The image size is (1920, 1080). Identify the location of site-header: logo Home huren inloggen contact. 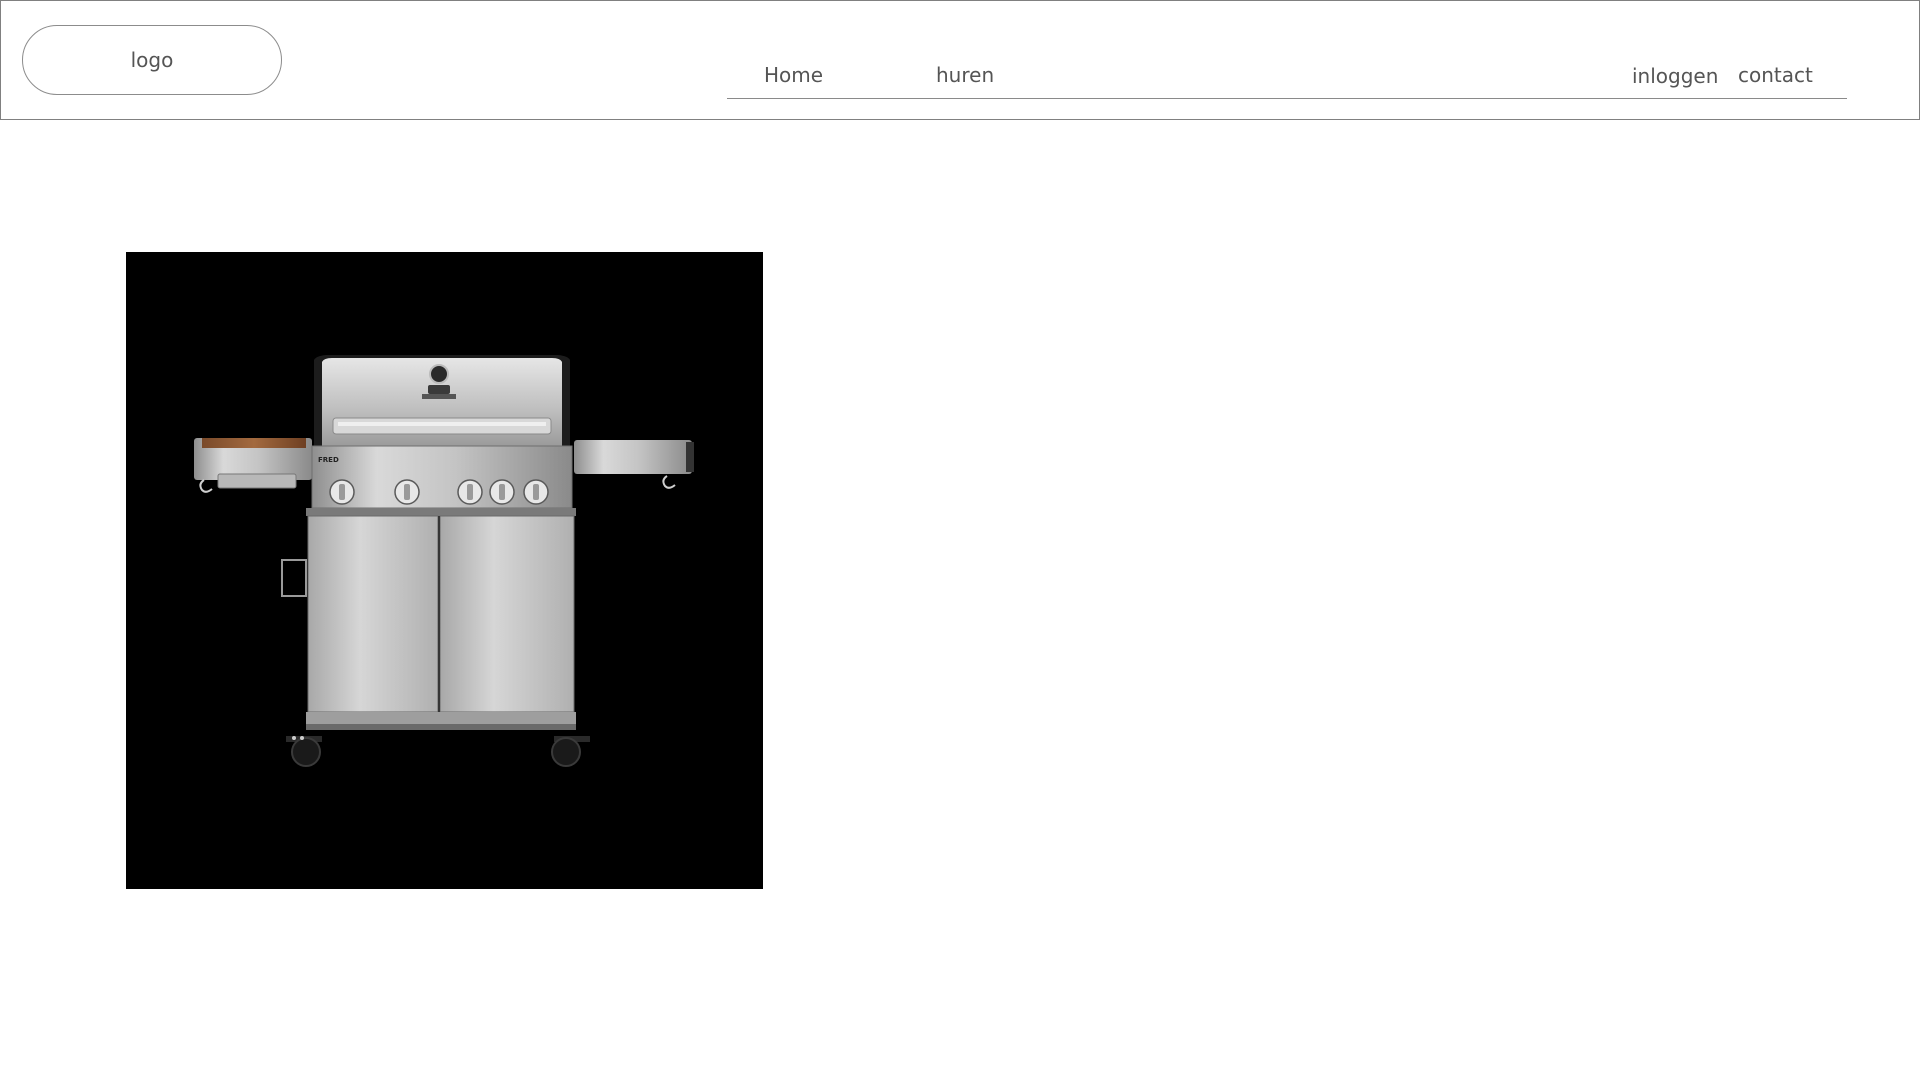
(960, 60).